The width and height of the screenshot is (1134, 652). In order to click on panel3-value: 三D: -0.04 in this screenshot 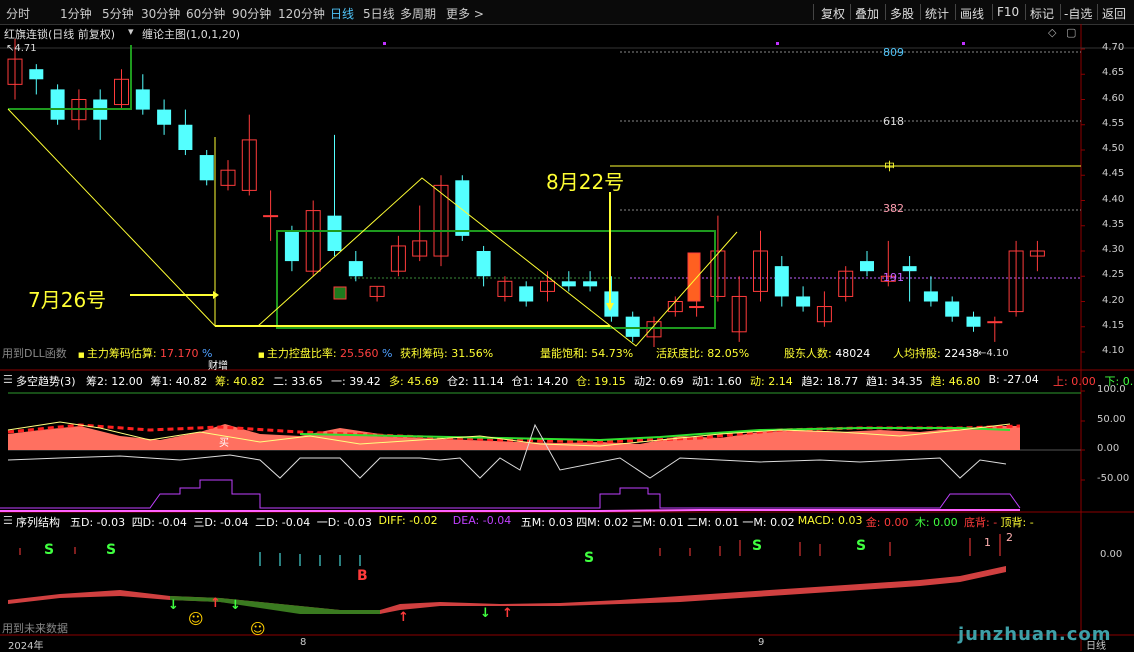, I will do `click(220, 522)`.